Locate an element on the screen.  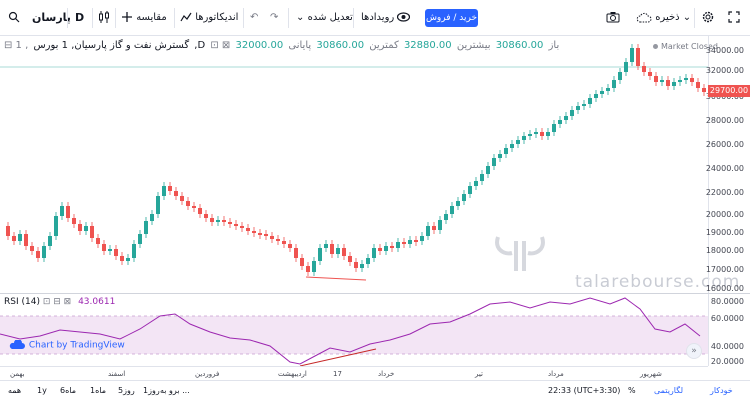
fullscreen-icon is located at coordinates (734, 18).